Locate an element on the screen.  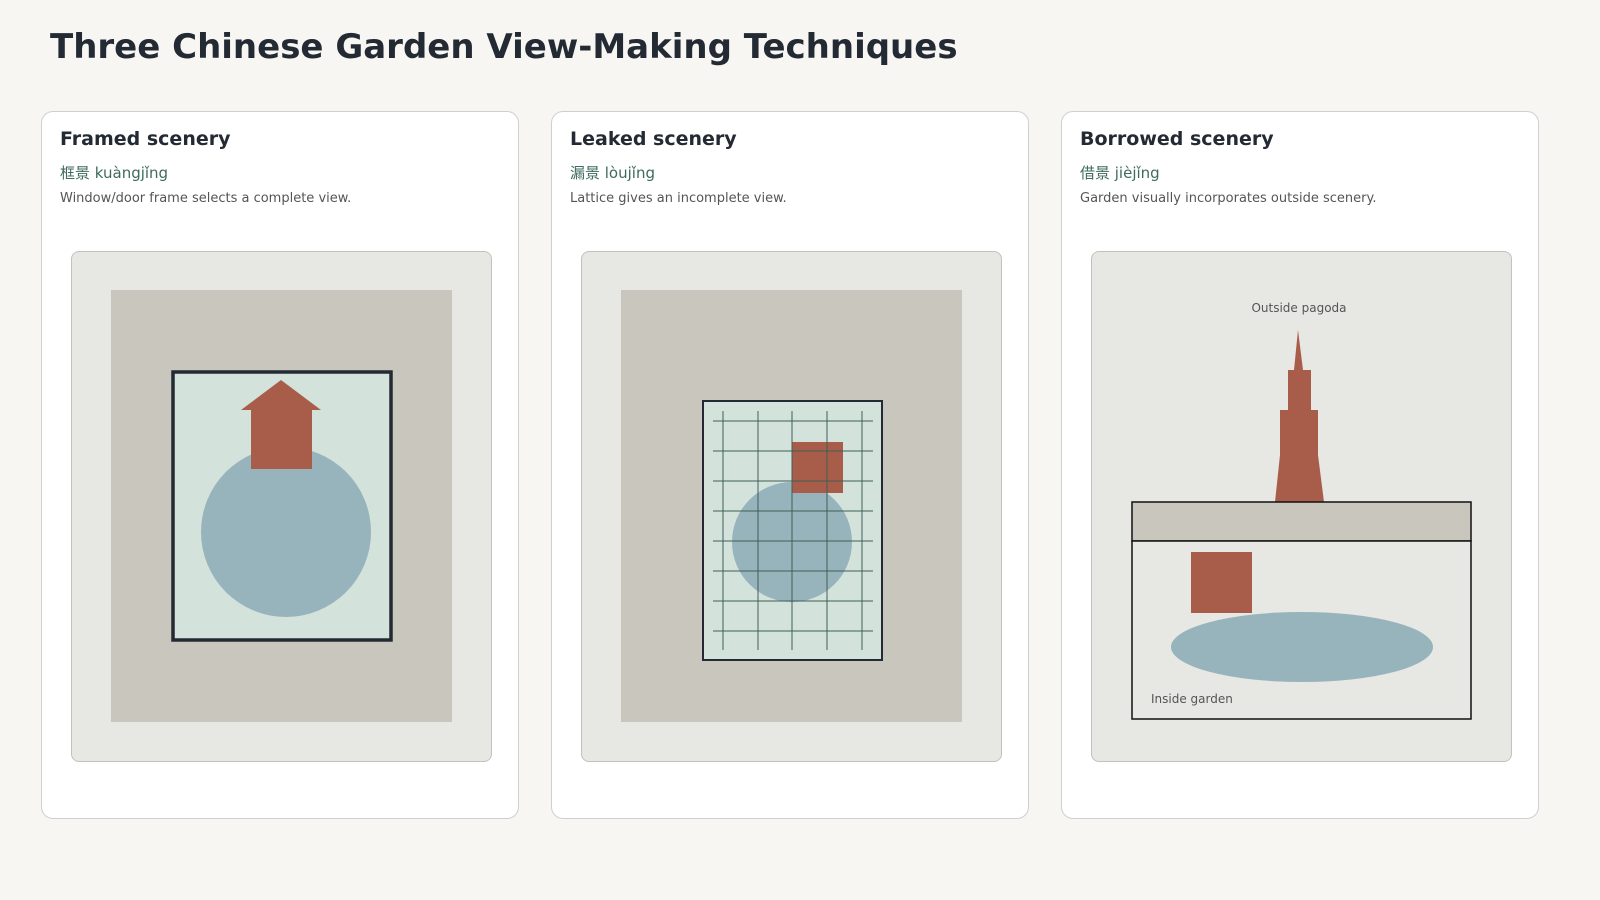
pavilion is located at coordinates (817, 467).